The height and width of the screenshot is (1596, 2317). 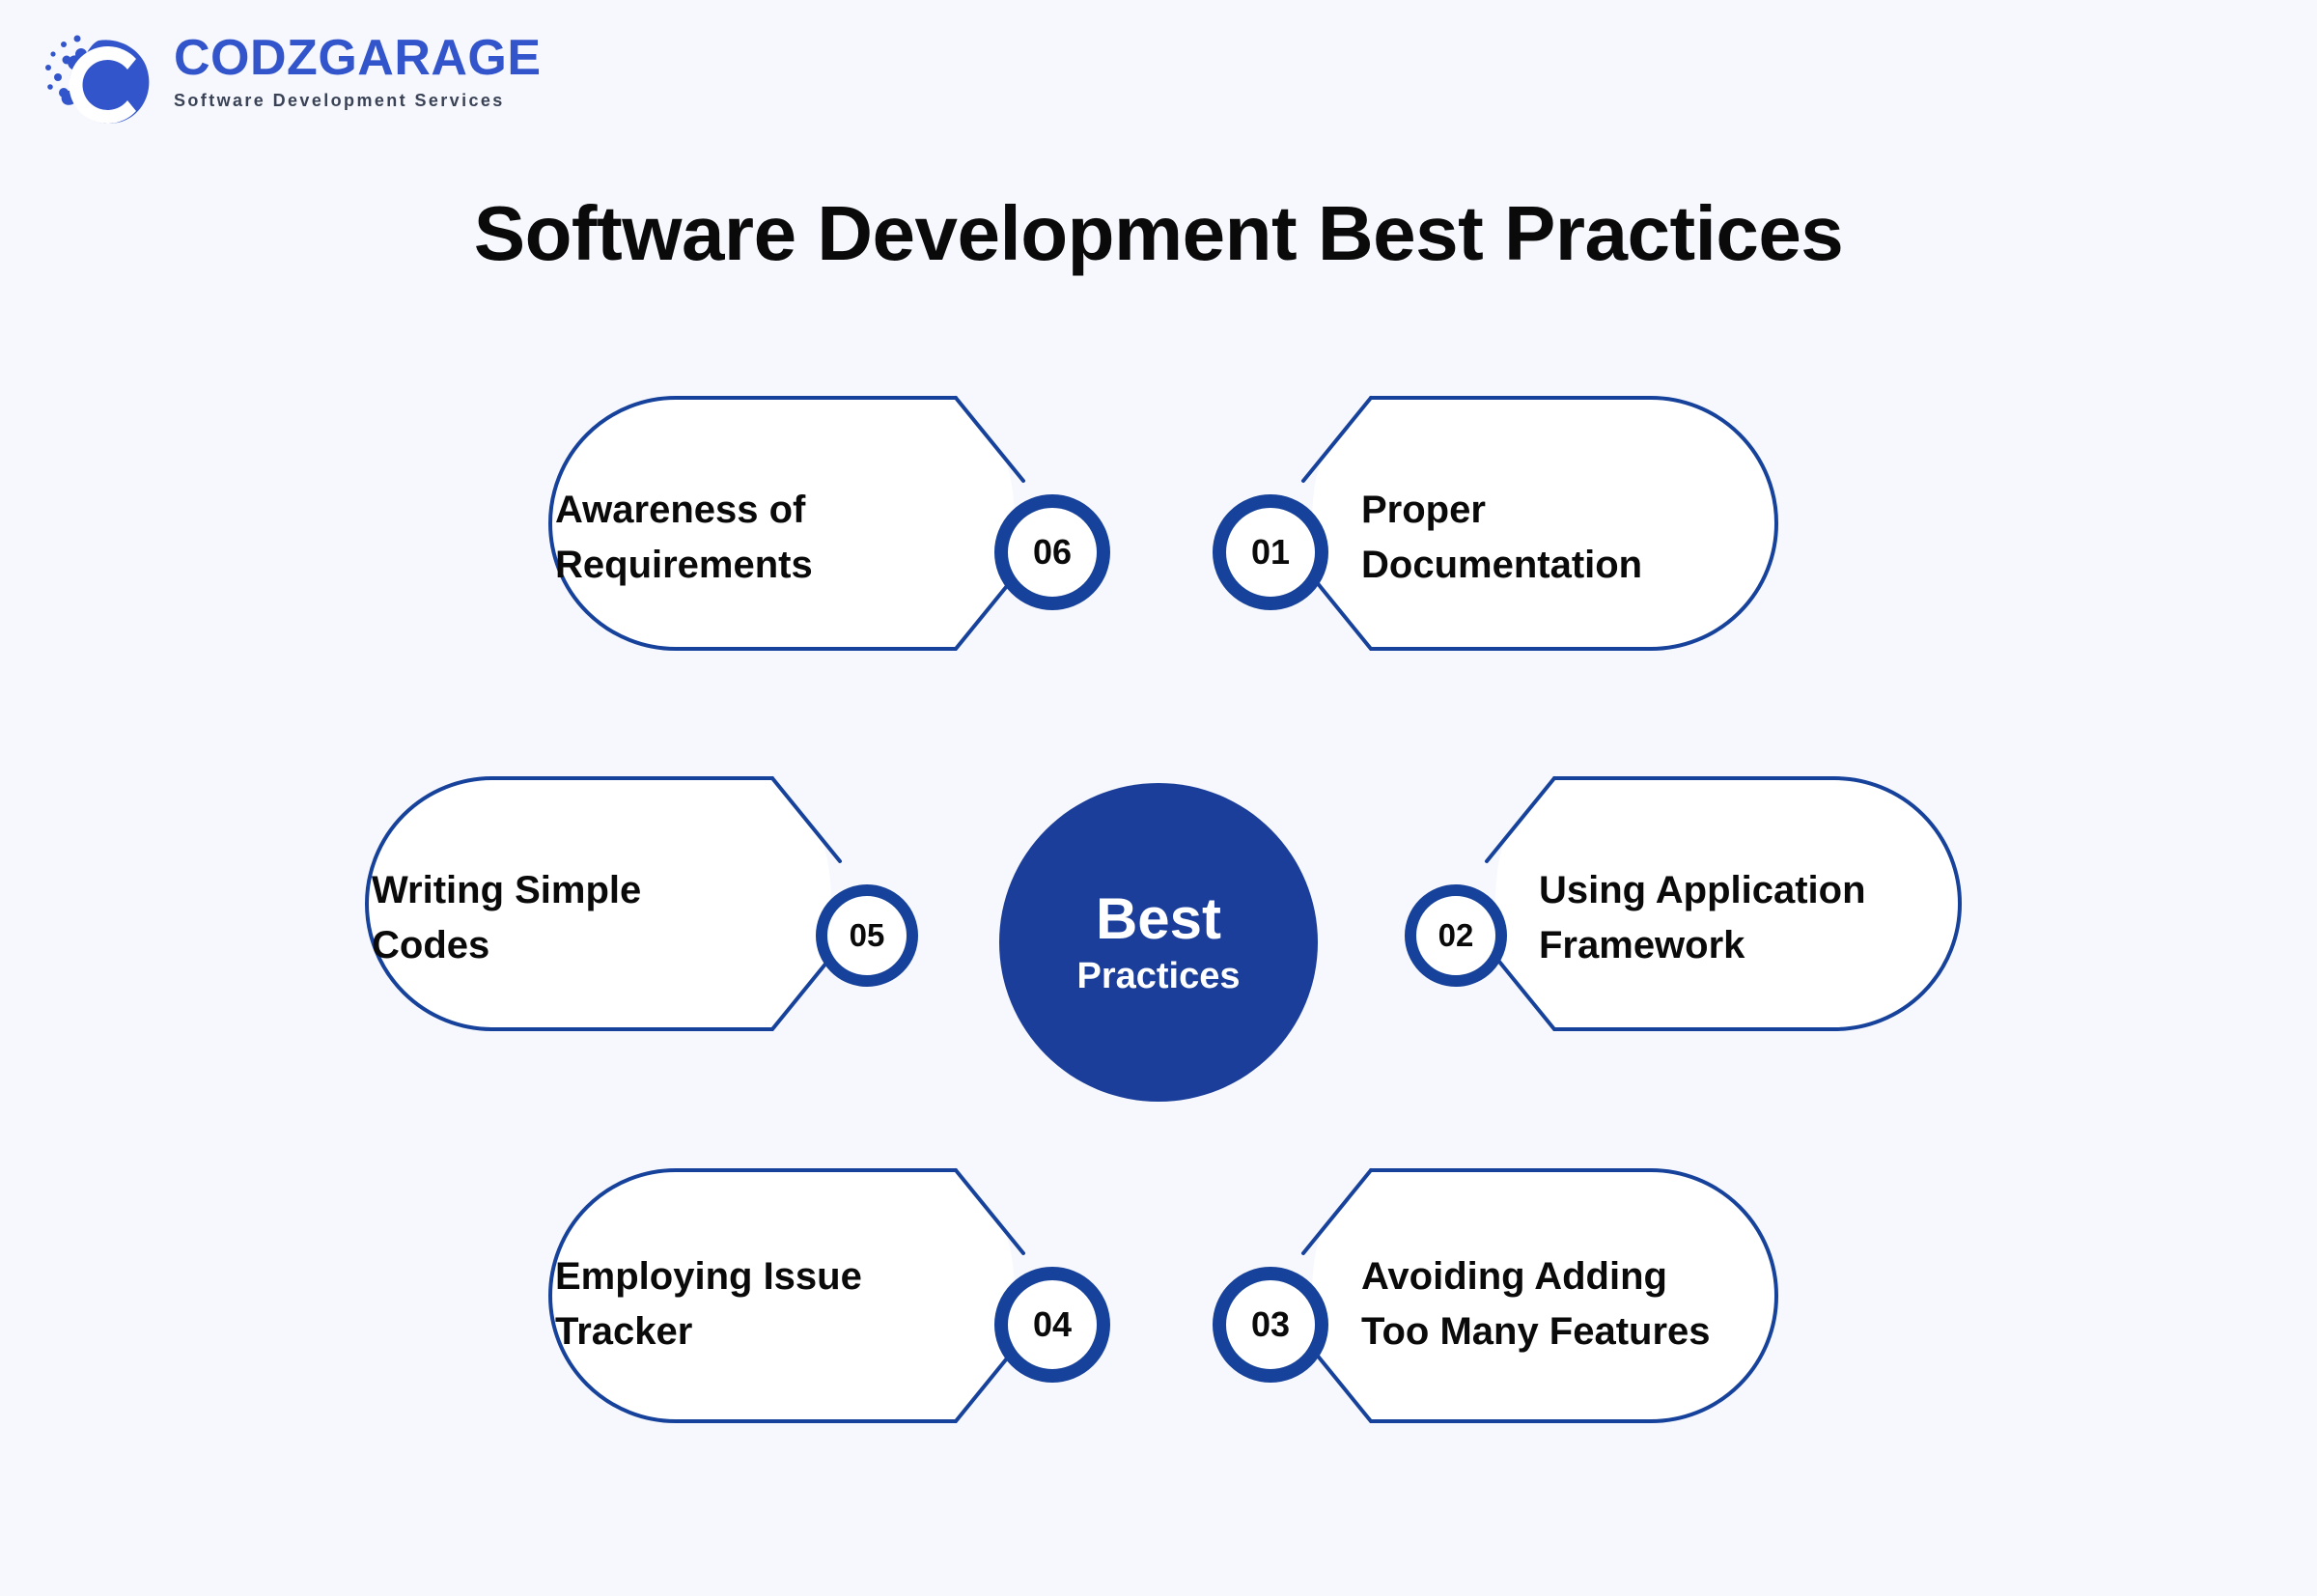 What do you see at coordinates (1052, 552) in the screenshot?
I see `card-number-06: 06` at bounding box center [1052, 552].